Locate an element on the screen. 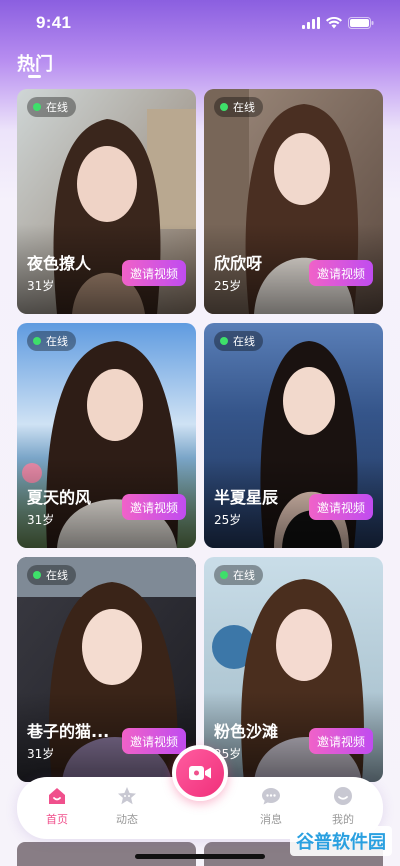 The height and width of the screenshot is (866, 400). message-icon is located at coordinates (271, 796).